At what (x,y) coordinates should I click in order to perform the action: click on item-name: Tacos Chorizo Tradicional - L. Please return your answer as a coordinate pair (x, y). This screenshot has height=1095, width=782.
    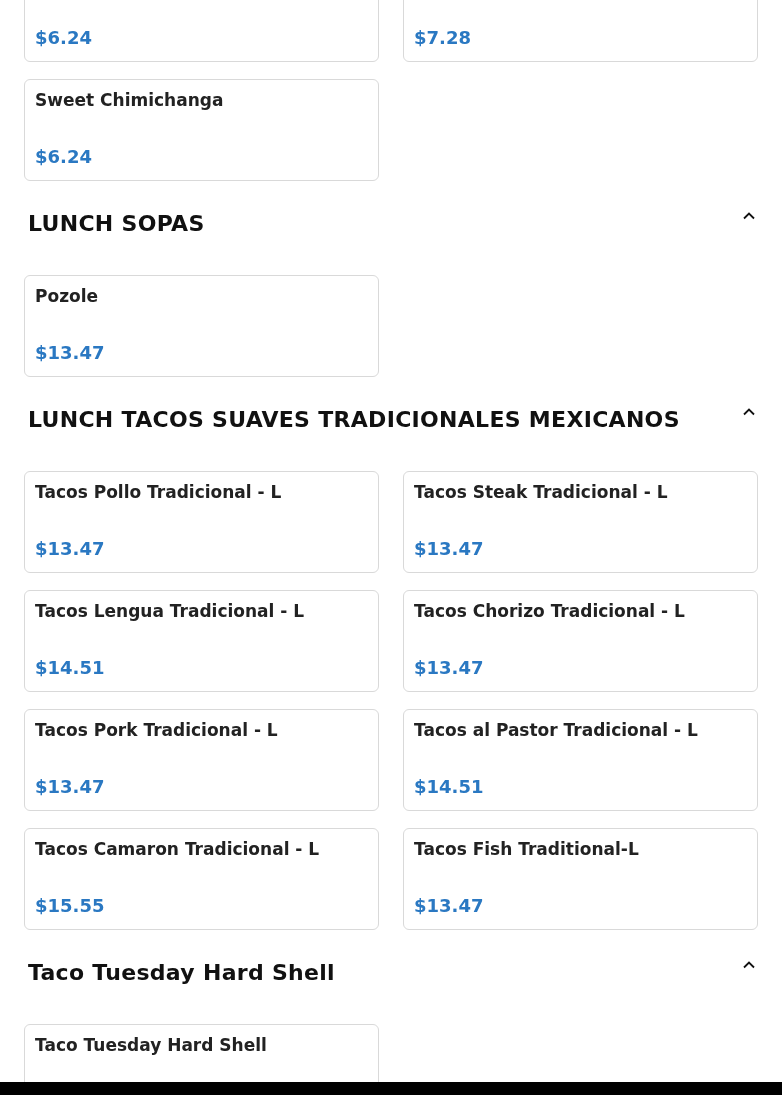
    Looking at the image, I should click on (549, 611).